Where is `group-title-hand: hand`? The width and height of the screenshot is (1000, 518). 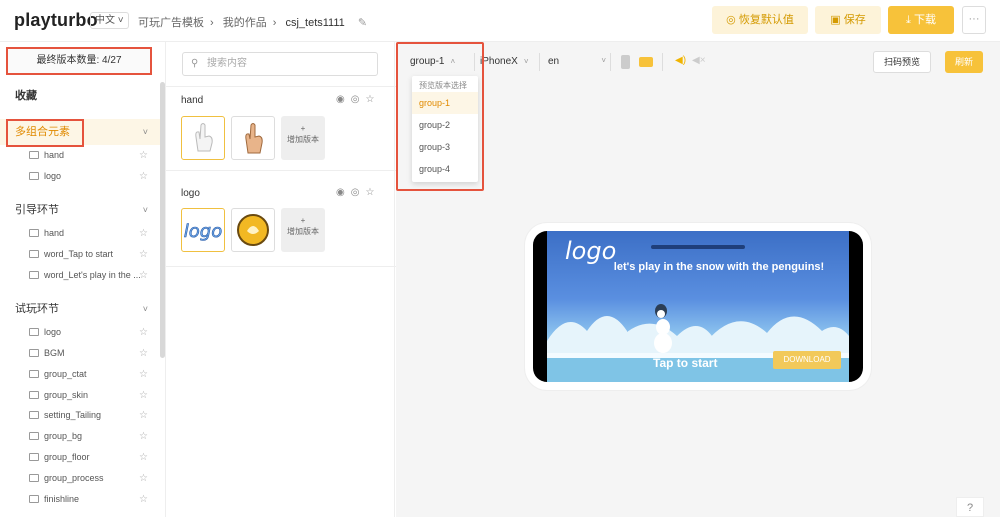 group-title-hand: hand is located at coordinates (192, 100).